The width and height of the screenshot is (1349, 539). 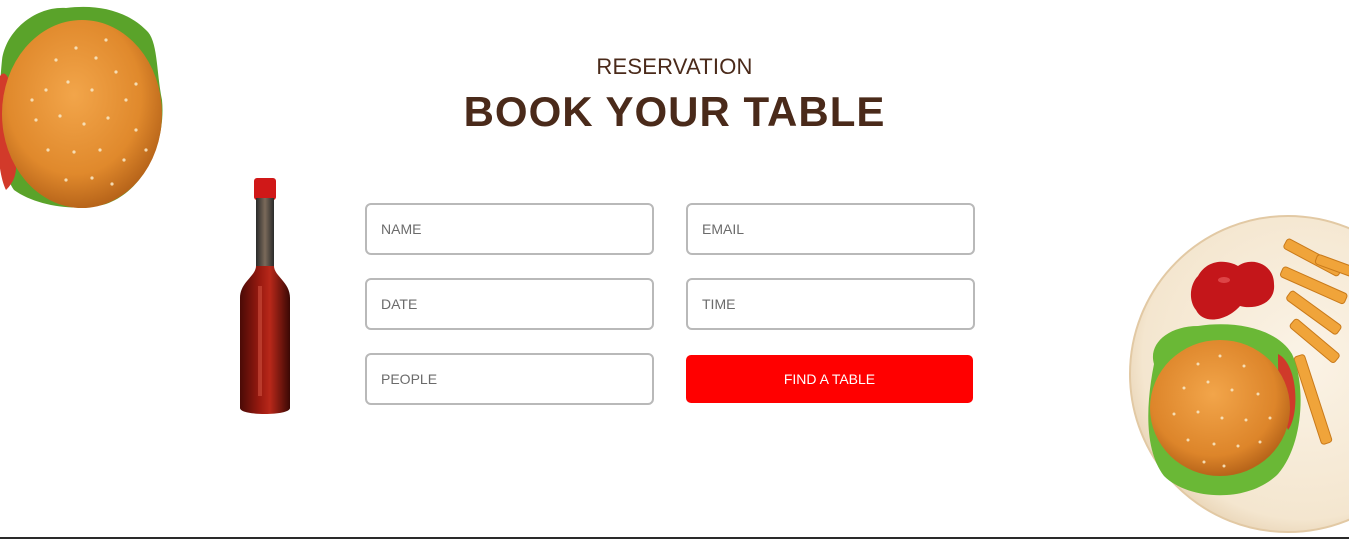 What do you see at coordinates (509, 379) in the screenshot?
I see `people-input` at bounding box center [509, 379].